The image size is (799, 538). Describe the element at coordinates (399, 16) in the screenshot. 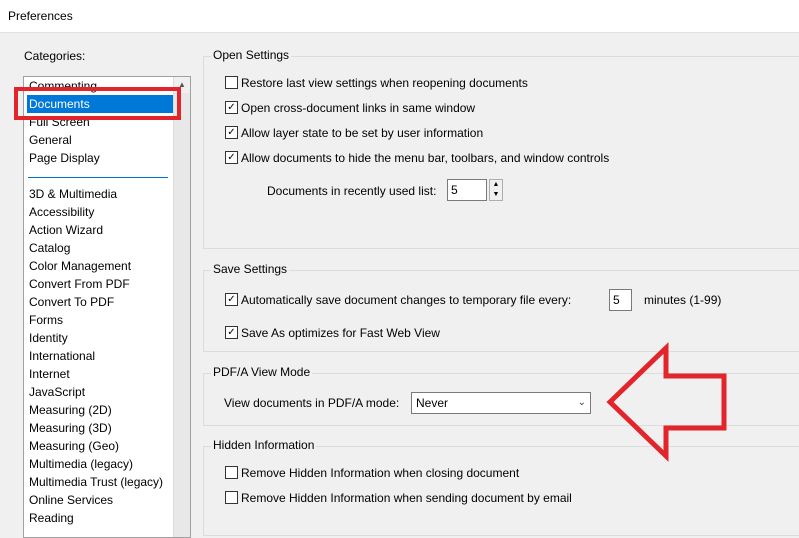

I see `title-bar: Preferences` at that location.